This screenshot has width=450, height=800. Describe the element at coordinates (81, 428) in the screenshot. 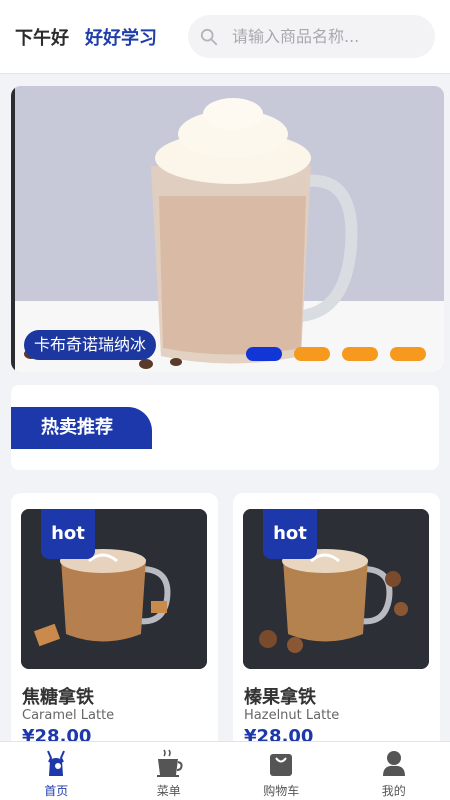

I see `hot-recommend-title: 热卖推荐` at that location.